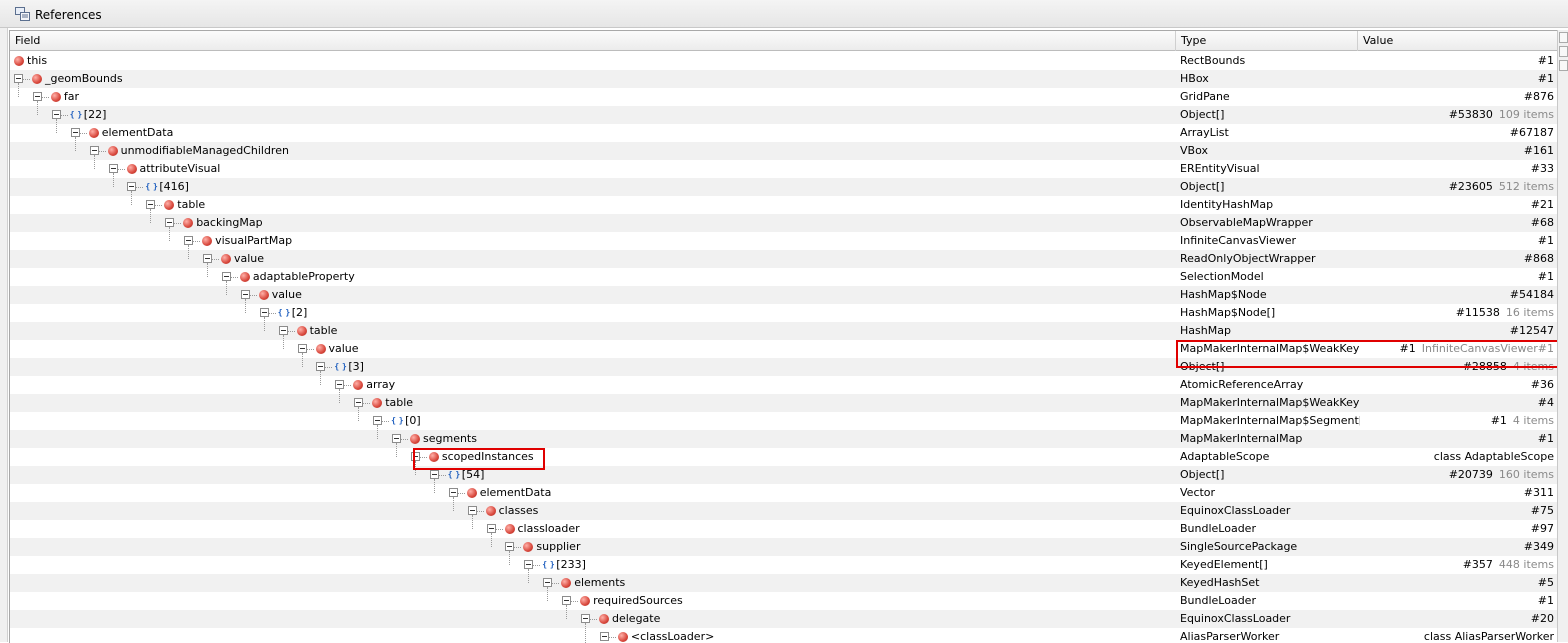  What do you see at coordinates (784, 115) in the screenshot?
I see `table-row: { } [22] Object[] #53830 109 items` at bounding box center [784, 115].